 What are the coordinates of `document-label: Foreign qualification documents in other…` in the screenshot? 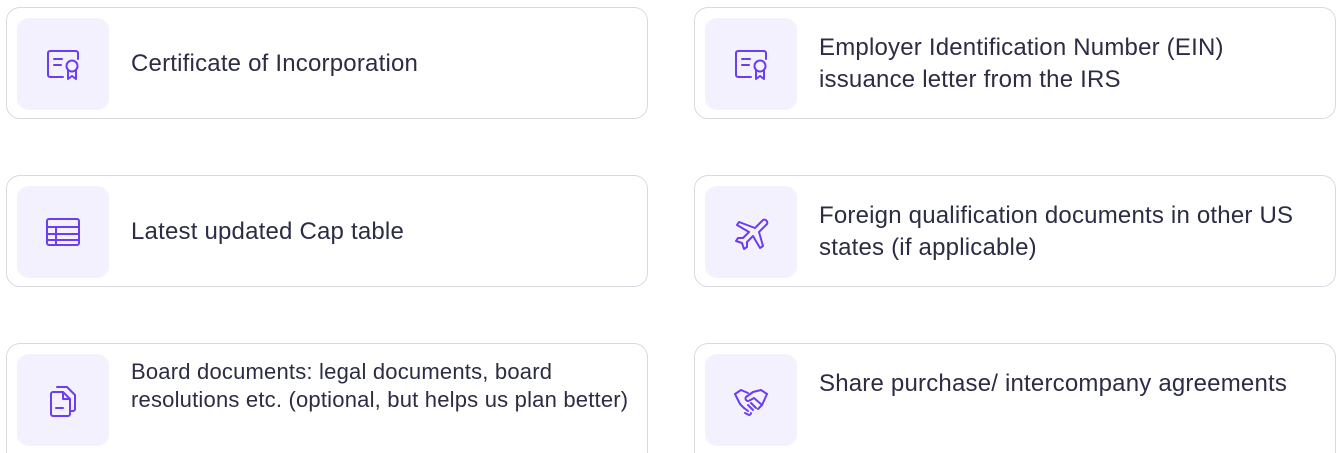 It's located at (1056, 231).